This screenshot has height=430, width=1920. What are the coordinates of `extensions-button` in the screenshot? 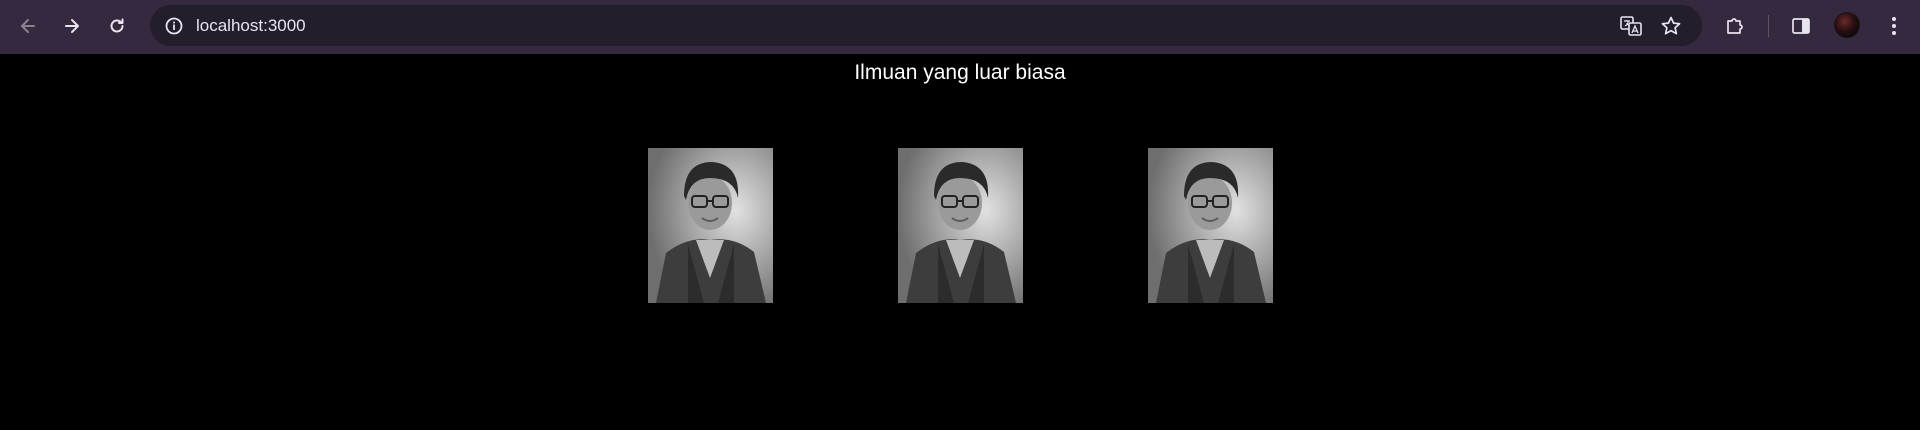 It's located at (1735, 26).